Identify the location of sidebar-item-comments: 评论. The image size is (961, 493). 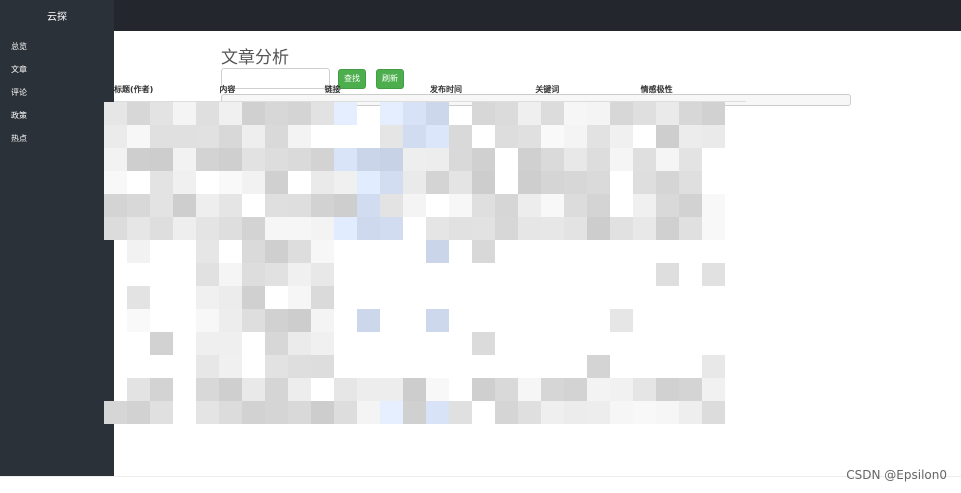
(57, 92).